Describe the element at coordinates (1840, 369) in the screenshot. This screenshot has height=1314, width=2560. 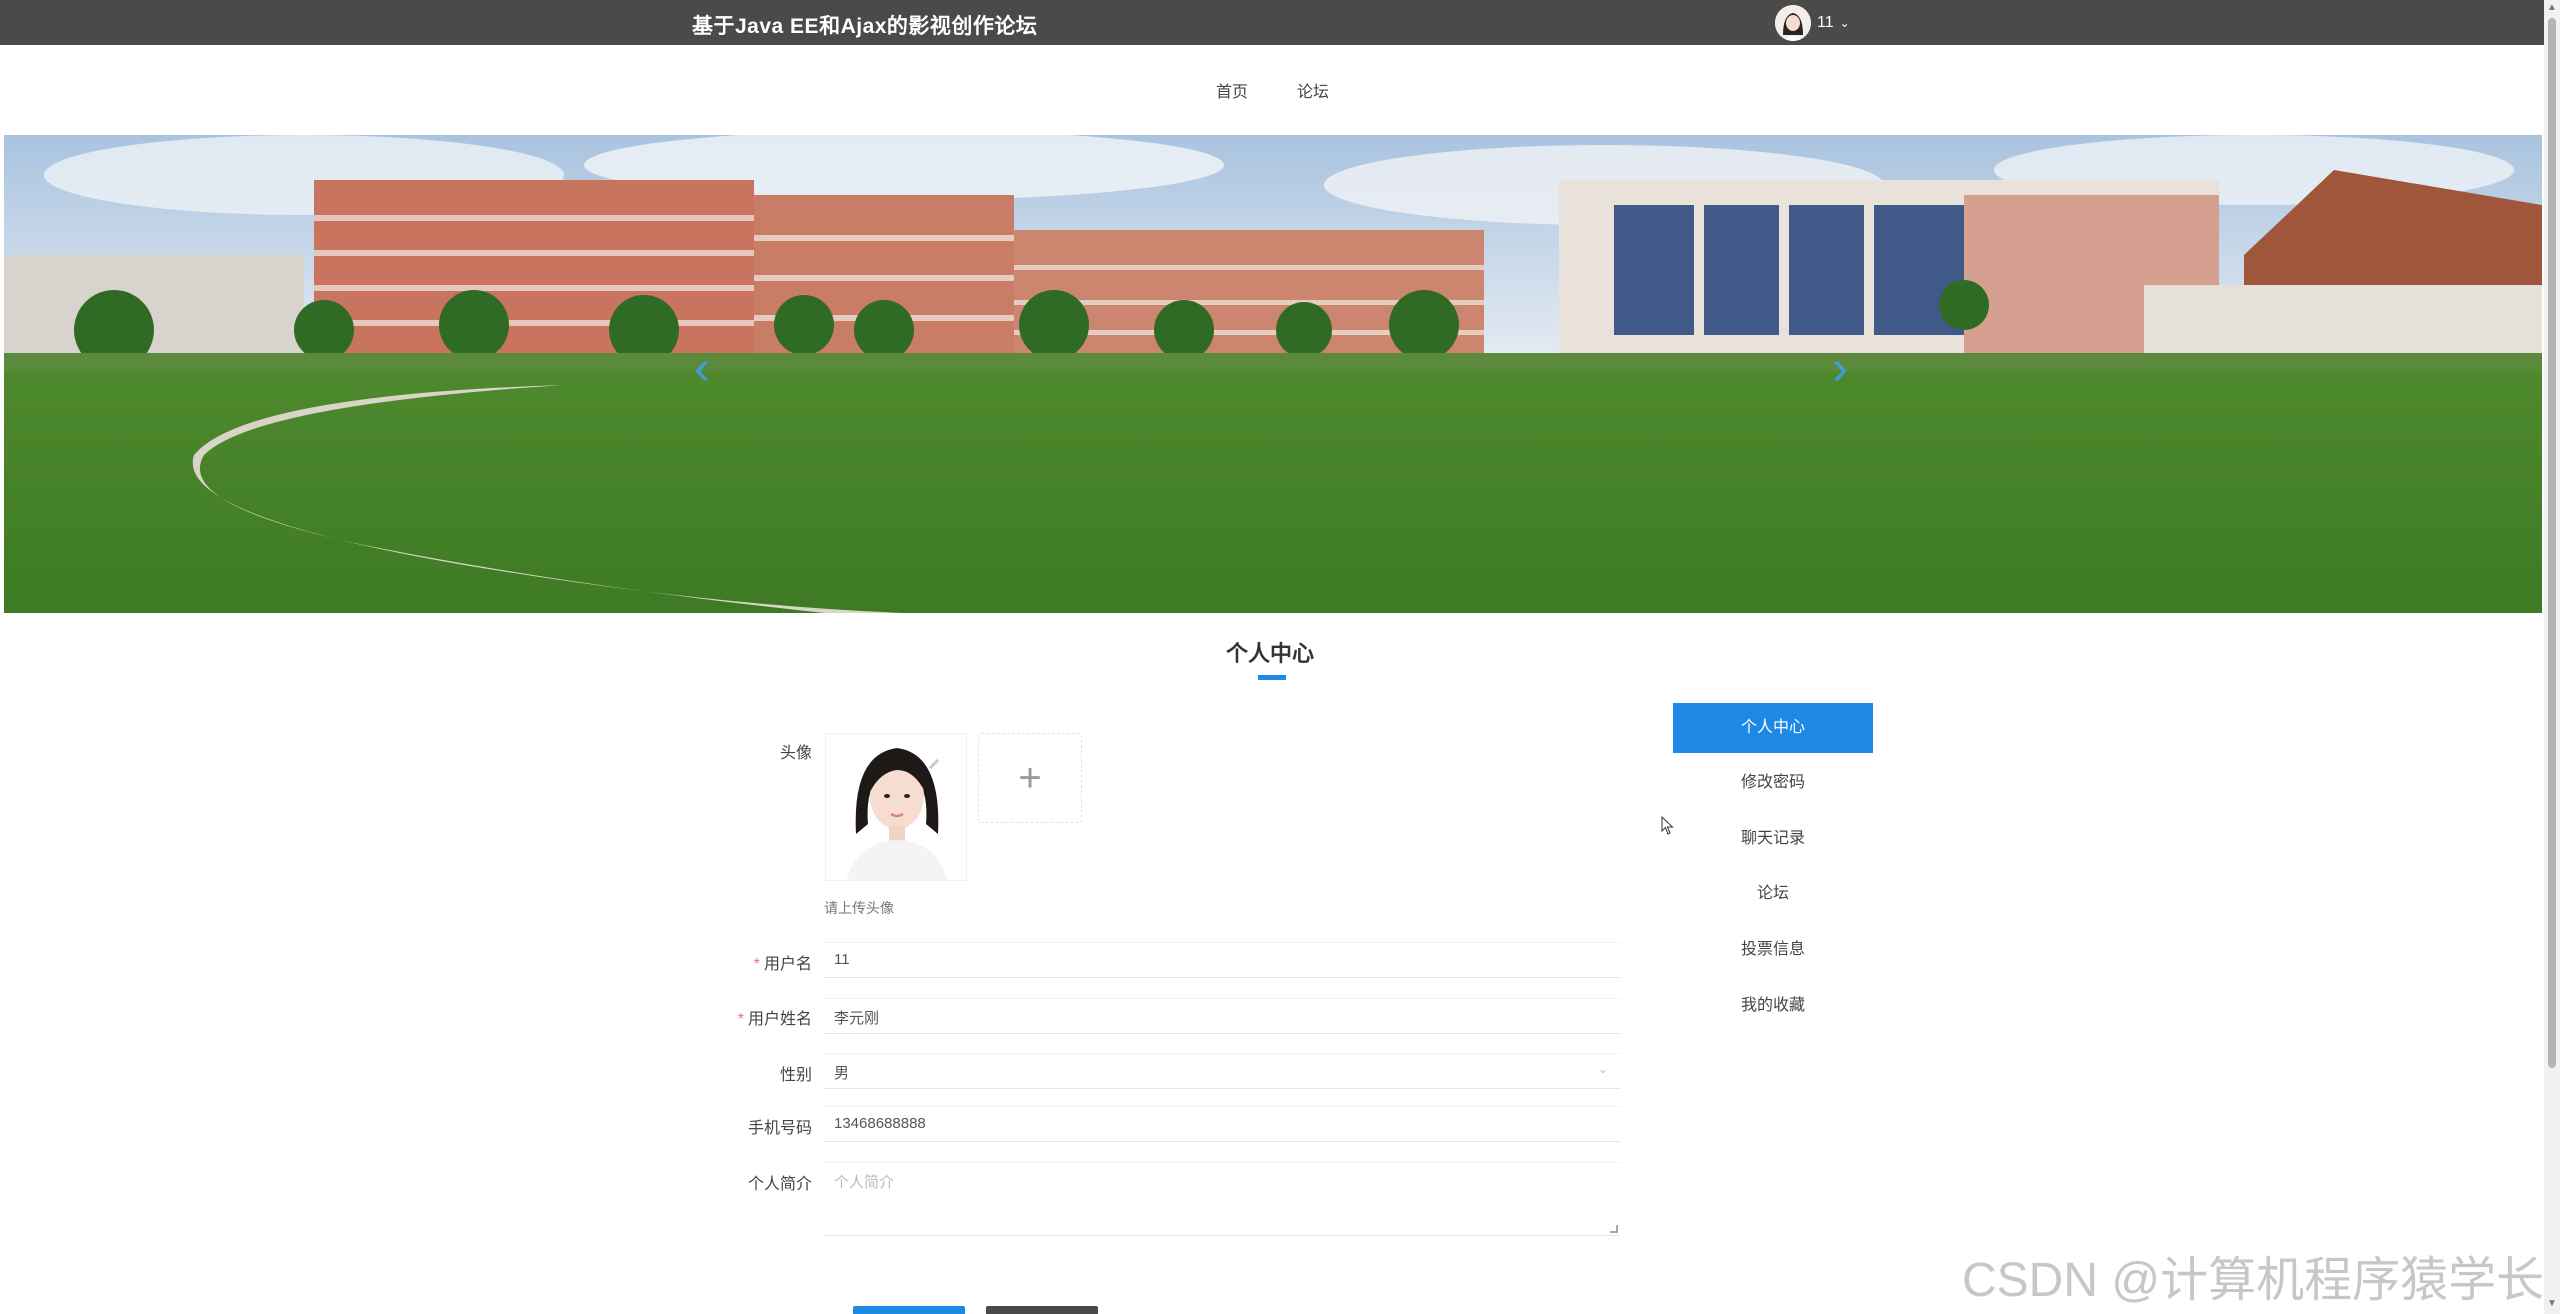
I see `carousel-next-icon: ›` at that location.